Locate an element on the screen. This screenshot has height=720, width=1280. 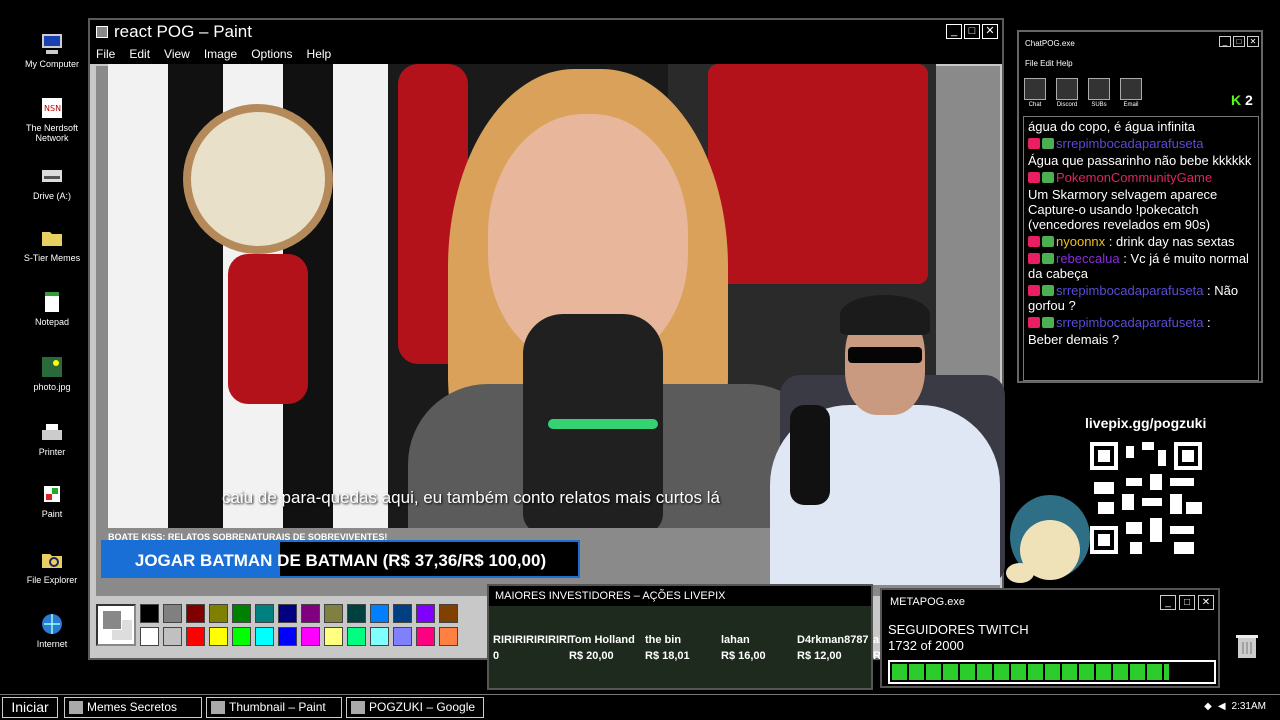
desktop-icon-paint: Paint is located at coordinates (52, 500).